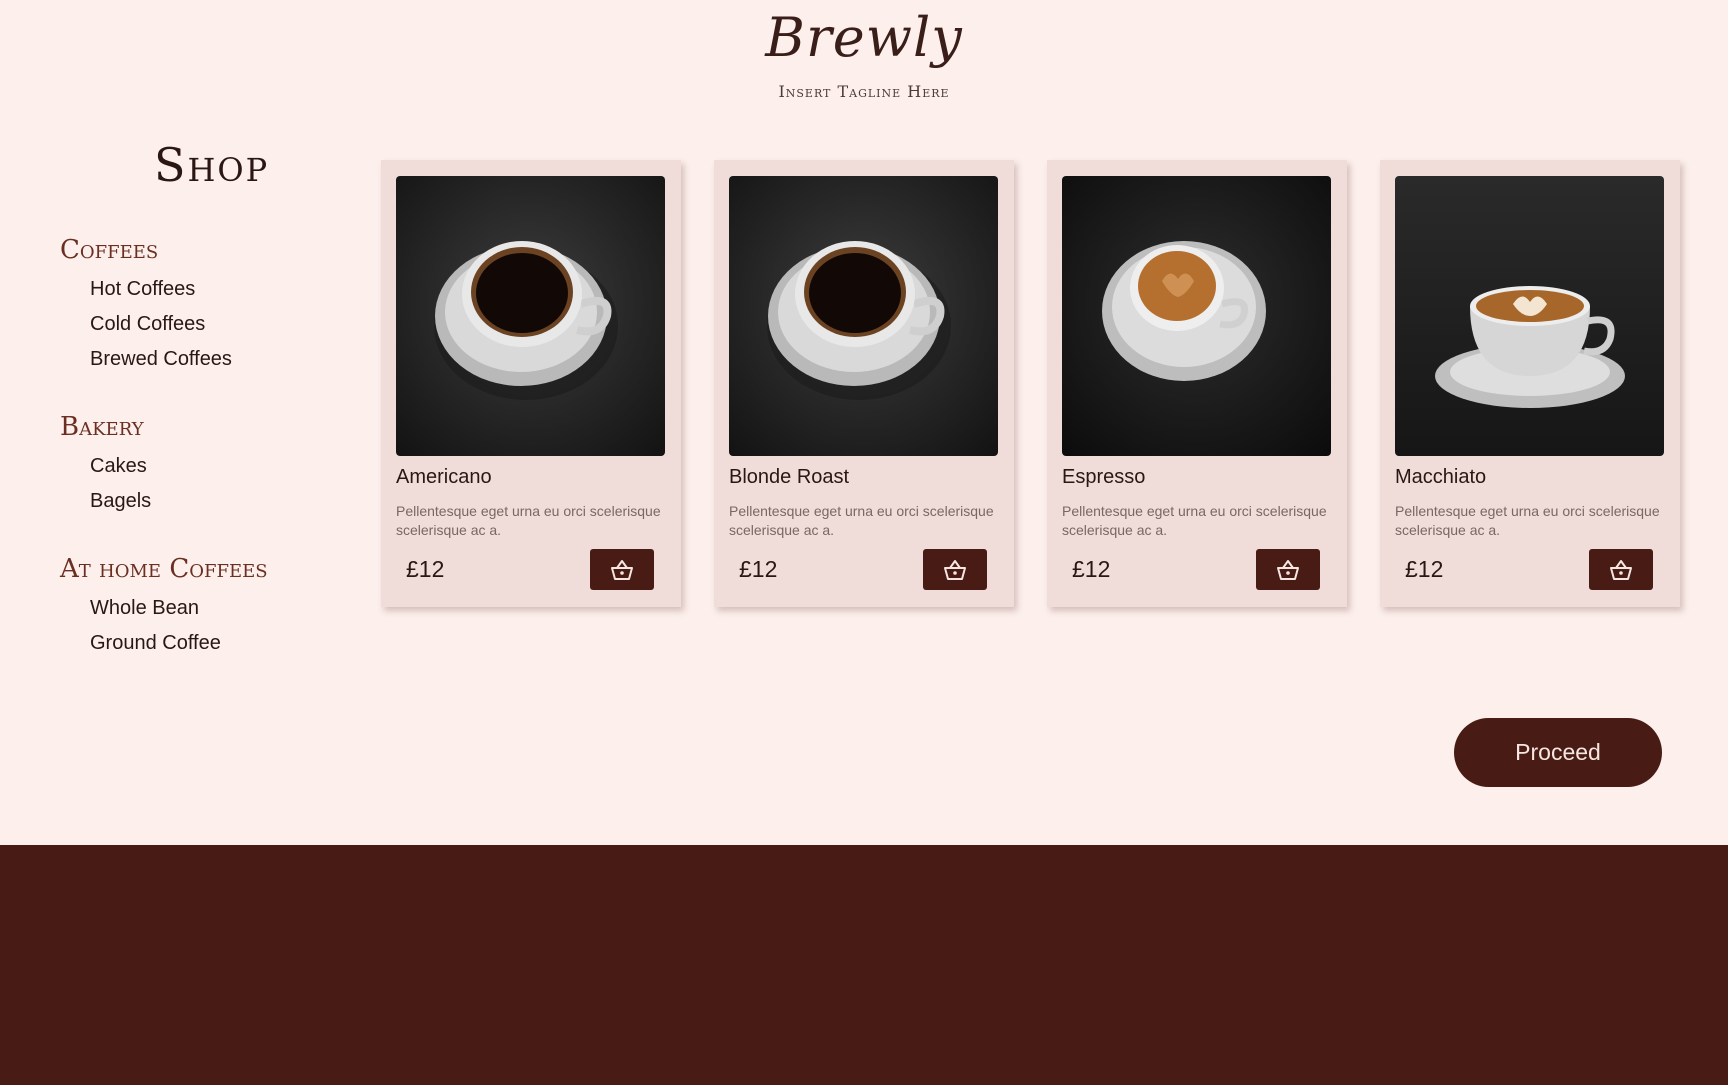 This screenshot has width=1728, height=1085. I want to click on latte-art-cup-photo, so click(1529, 316).